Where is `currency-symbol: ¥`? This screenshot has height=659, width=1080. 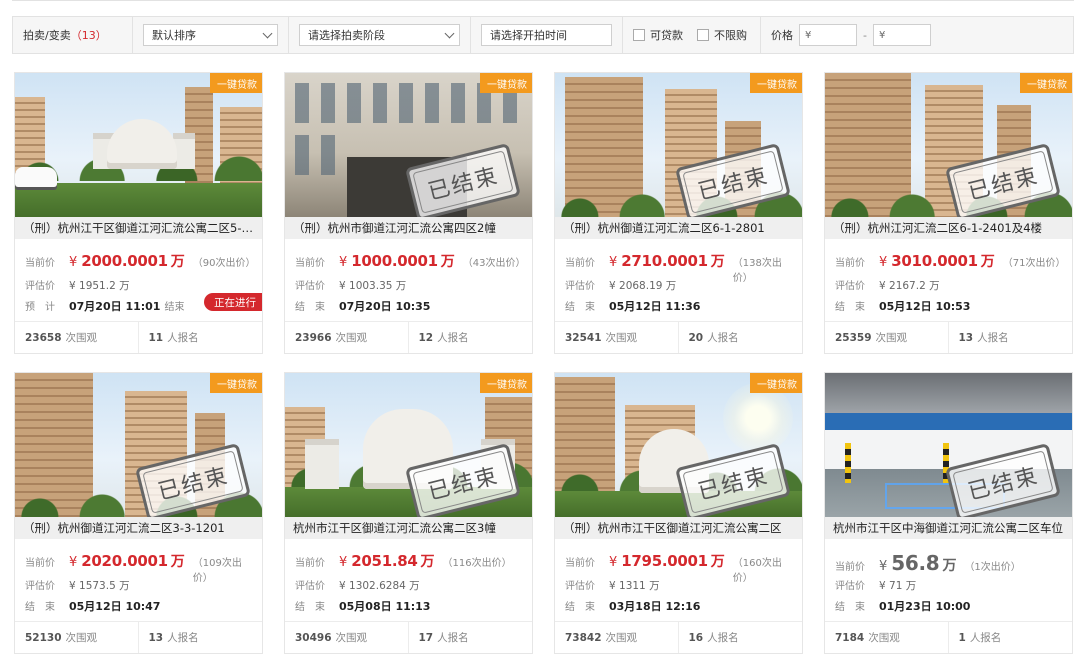
currency-symbol: ¥ is located at coordinates (343, 262).